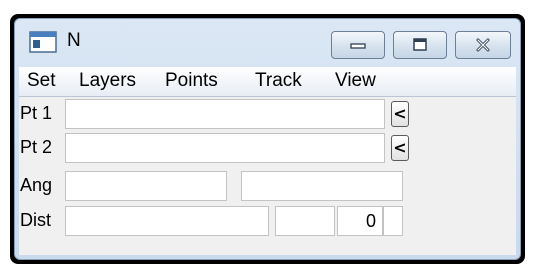  What do you see at coordinates (278, 81) in the screenshot?
I see `menu-track: Track` at bounding box center [278, 81].